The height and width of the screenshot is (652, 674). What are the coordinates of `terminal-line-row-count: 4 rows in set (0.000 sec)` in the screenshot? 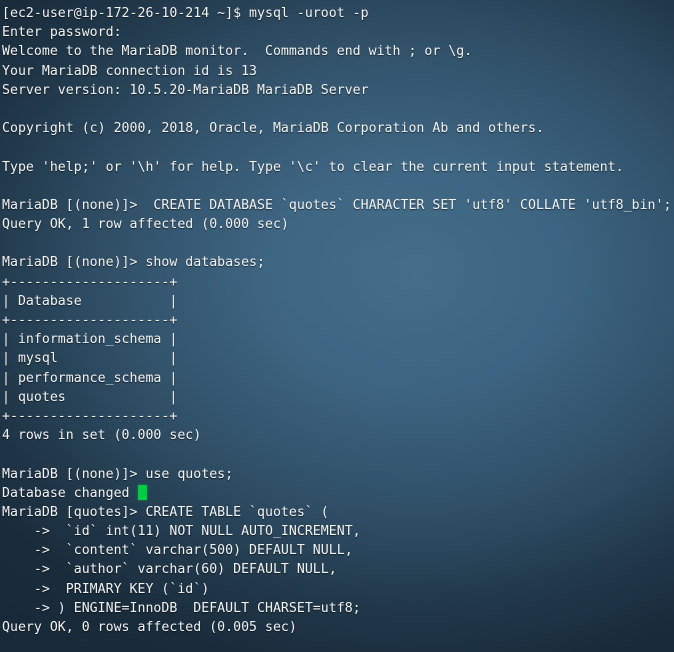 It's located at (102, 436).